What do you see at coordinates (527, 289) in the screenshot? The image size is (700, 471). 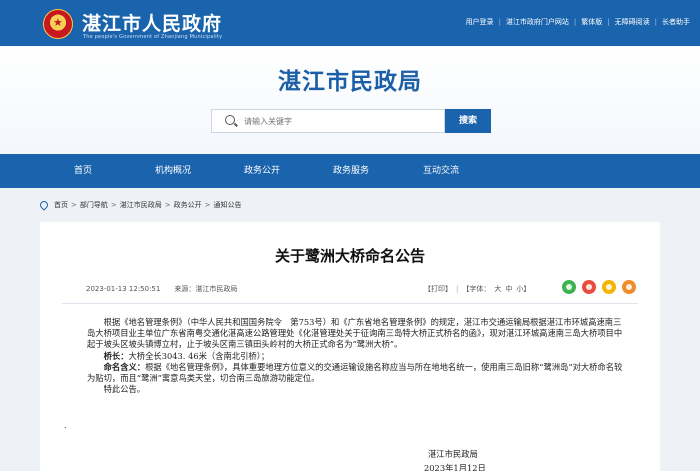 I see `font-size-close-bracket: 】` at bounding box center [527, 289].